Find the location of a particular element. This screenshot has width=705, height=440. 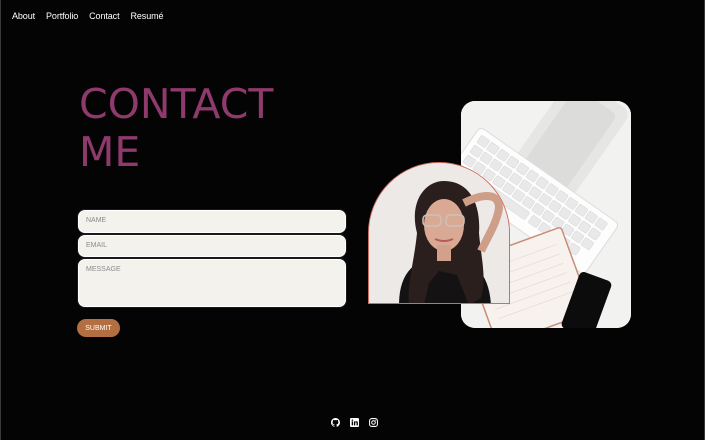

profile-photo is located at coordinates (439, 233).